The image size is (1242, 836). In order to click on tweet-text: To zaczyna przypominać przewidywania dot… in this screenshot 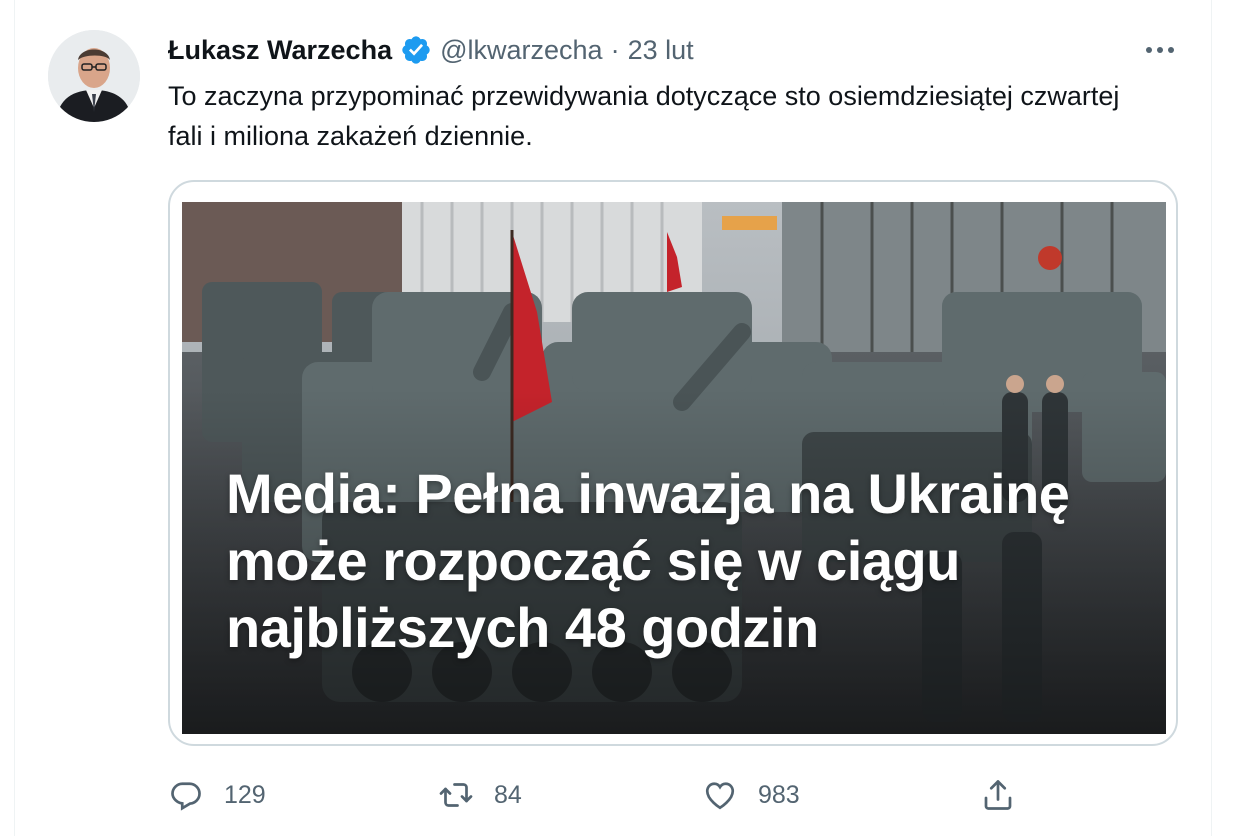, I will do `click(644, 116)`.